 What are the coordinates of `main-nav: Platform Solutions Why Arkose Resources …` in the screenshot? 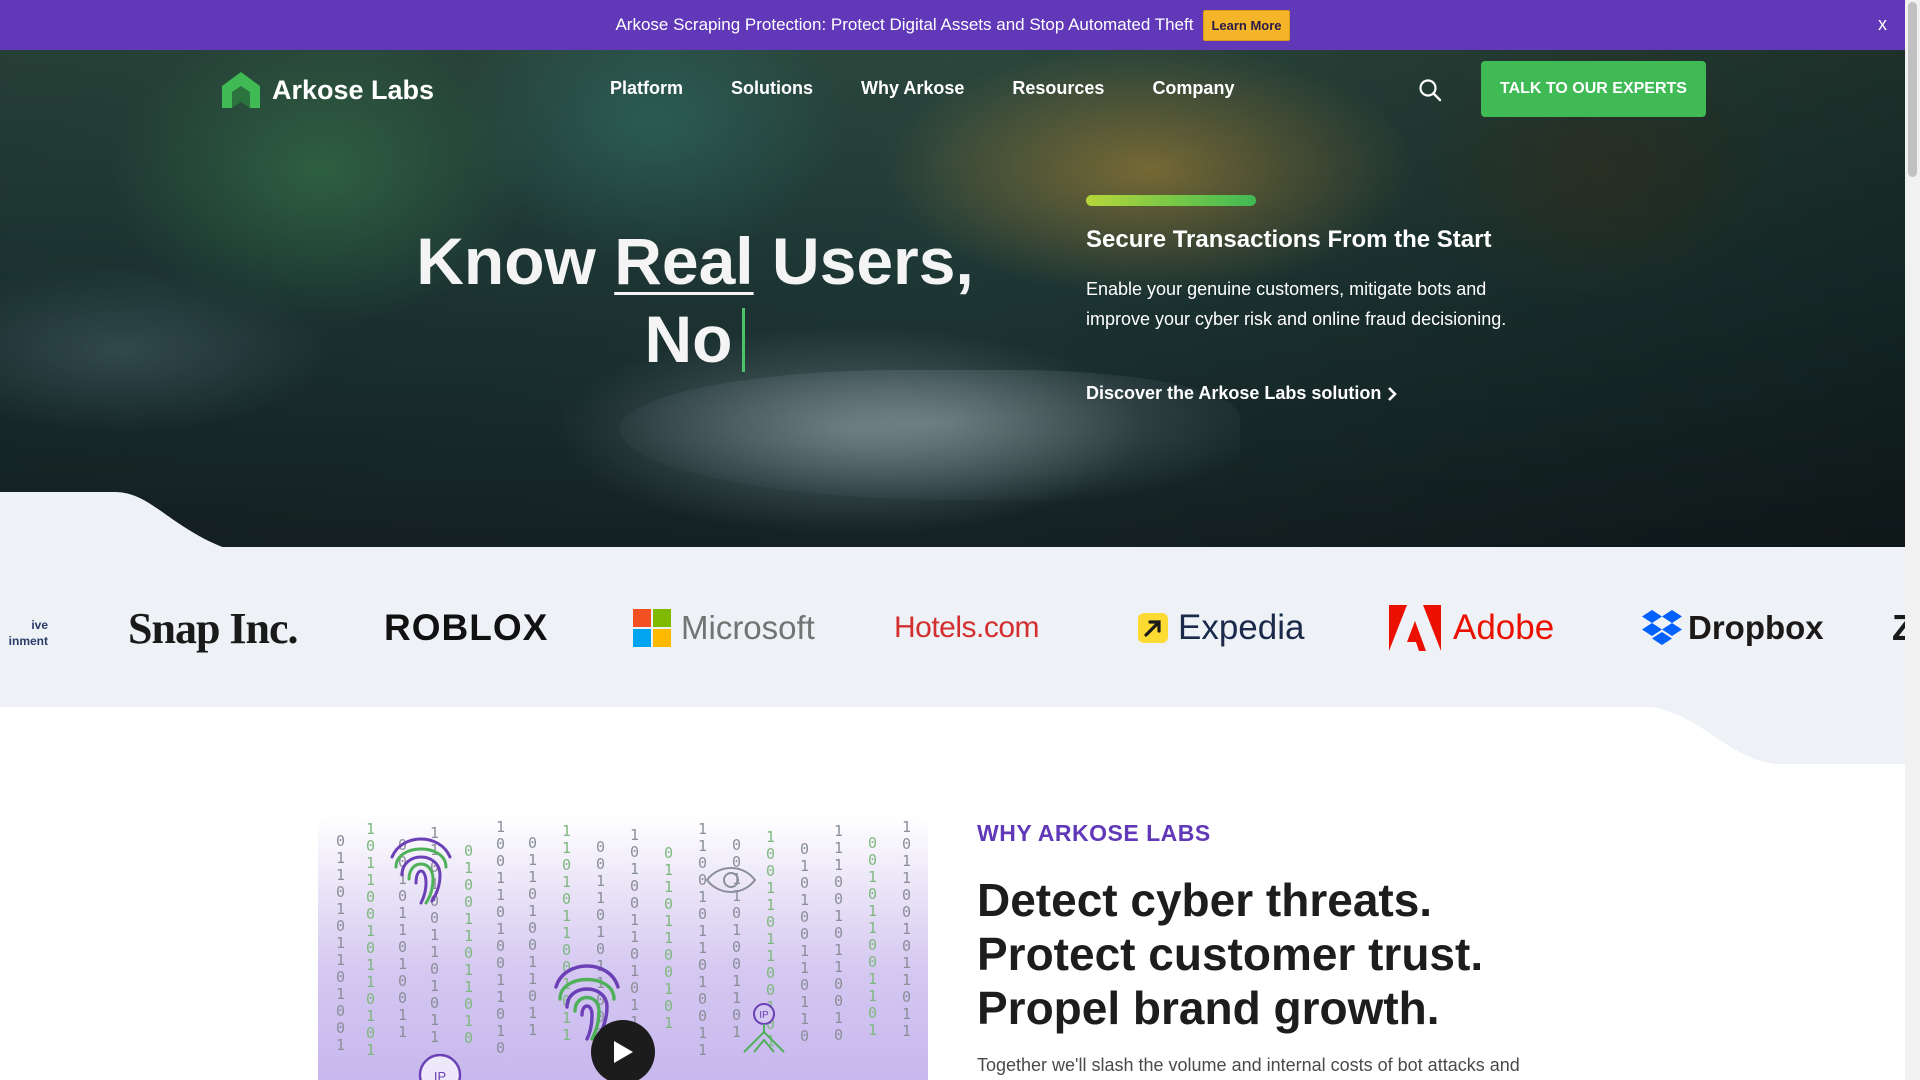 It's located at (922, 88).